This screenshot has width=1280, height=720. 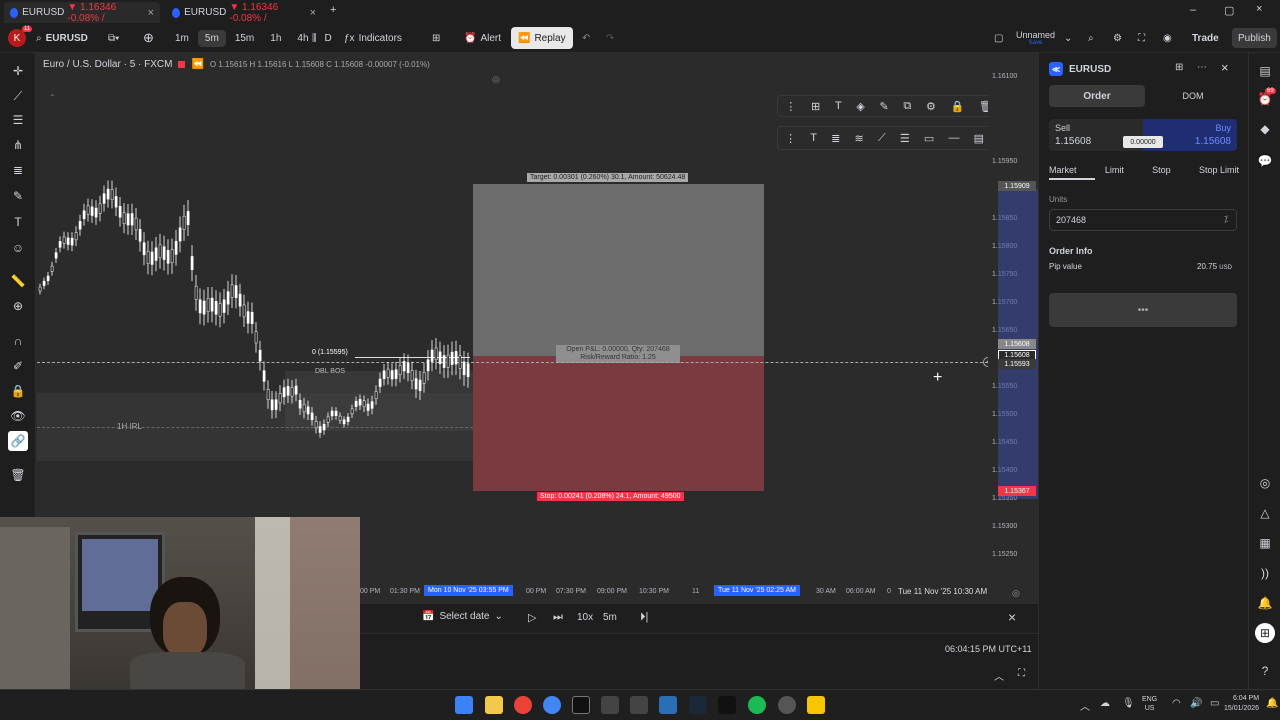 I want to click on undo-icon: ↶, so click(x=586, y=38).